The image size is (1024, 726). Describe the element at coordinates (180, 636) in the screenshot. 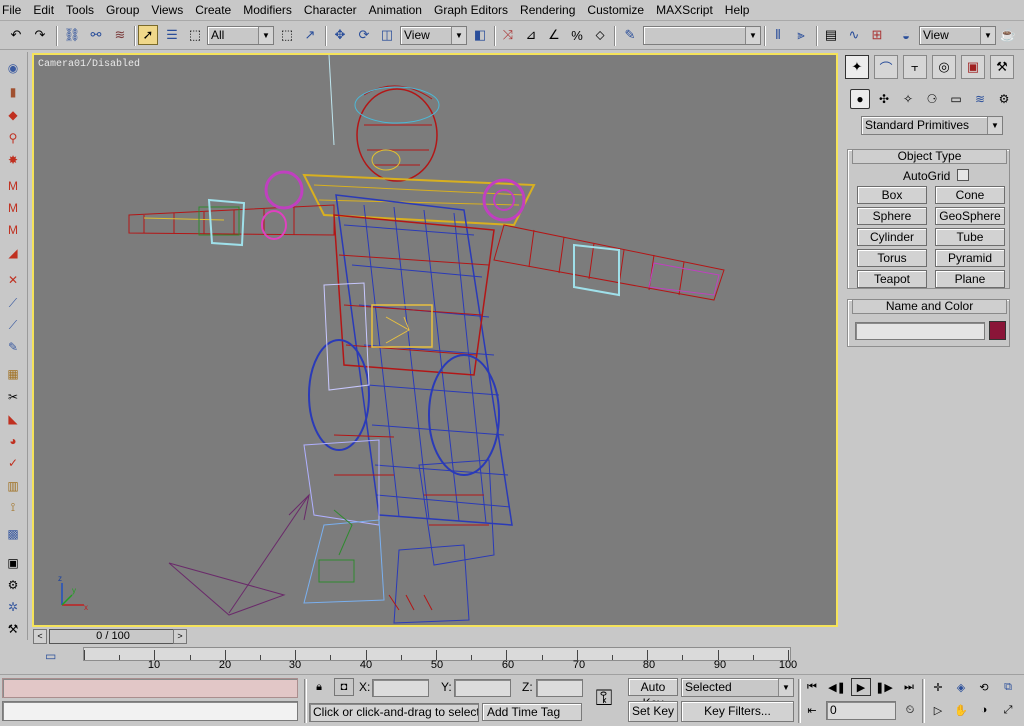

I see `chevron-right-icon: >` at that location.